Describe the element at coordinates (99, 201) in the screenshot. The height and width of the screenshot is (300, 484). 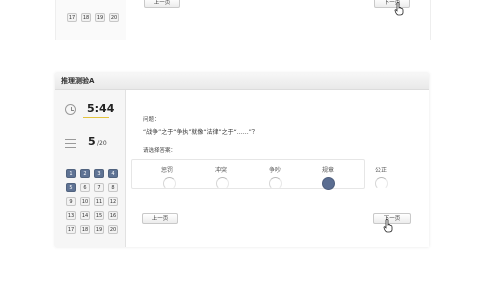
I see `question-number-button: 11` at that location.